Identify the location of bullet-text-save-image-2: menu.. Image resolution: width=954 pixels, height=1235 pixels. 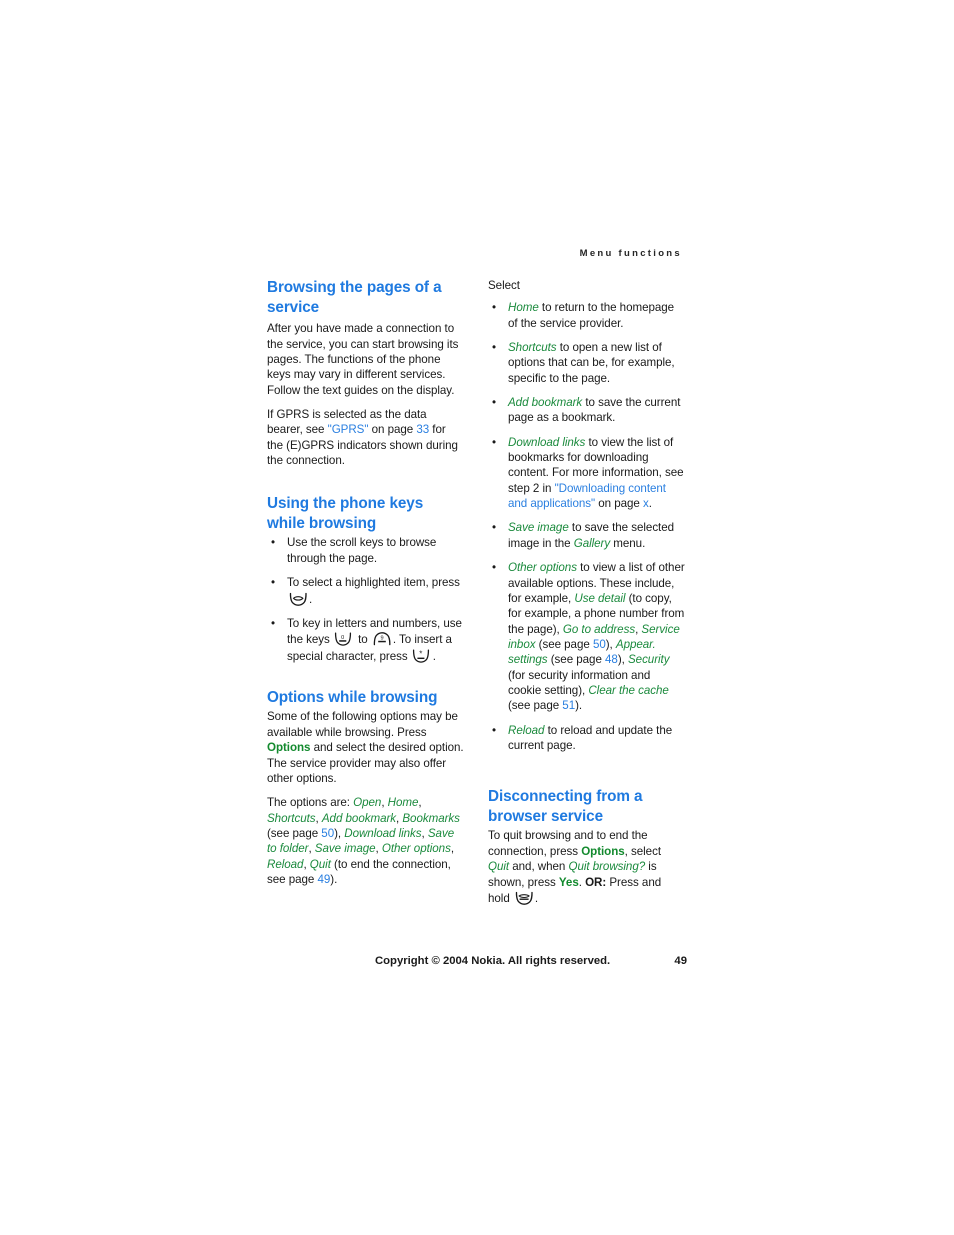
(628, 543).